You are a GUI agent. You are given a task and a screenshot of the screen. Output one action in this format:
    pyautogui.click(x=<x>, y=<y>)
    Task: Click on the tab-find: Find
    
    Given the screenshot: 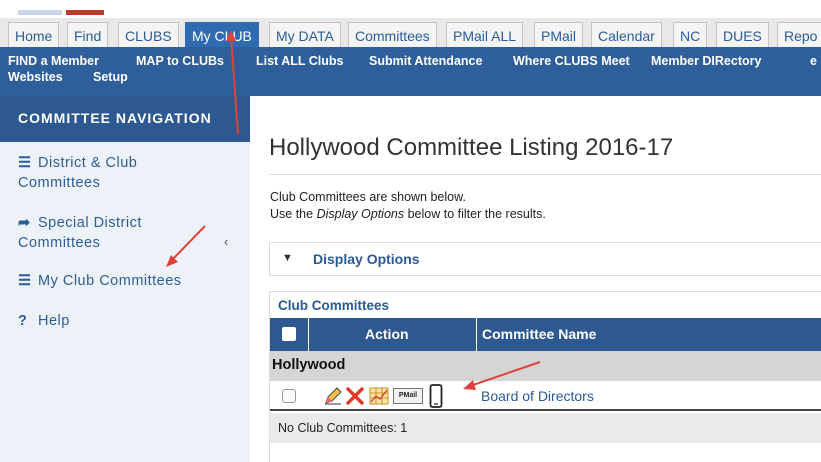 What is the action you would take?
    pyautogui.click(x=88, y=34)
    